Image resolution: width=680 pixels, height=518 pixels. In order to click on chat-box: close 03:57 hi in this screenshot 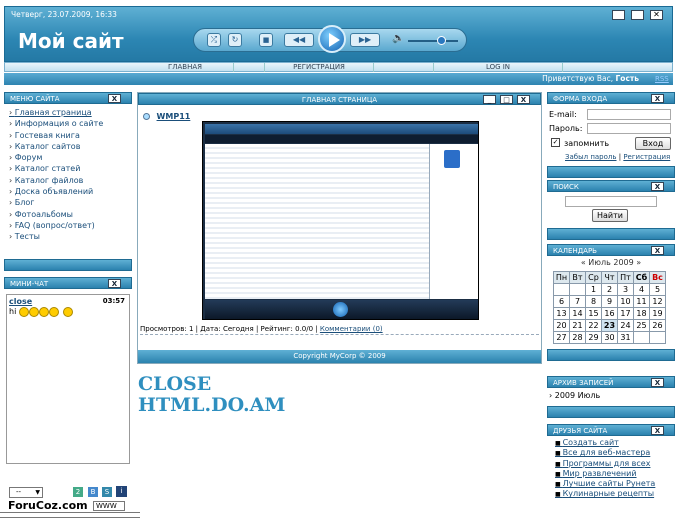, I will do `click(68, 379)`.